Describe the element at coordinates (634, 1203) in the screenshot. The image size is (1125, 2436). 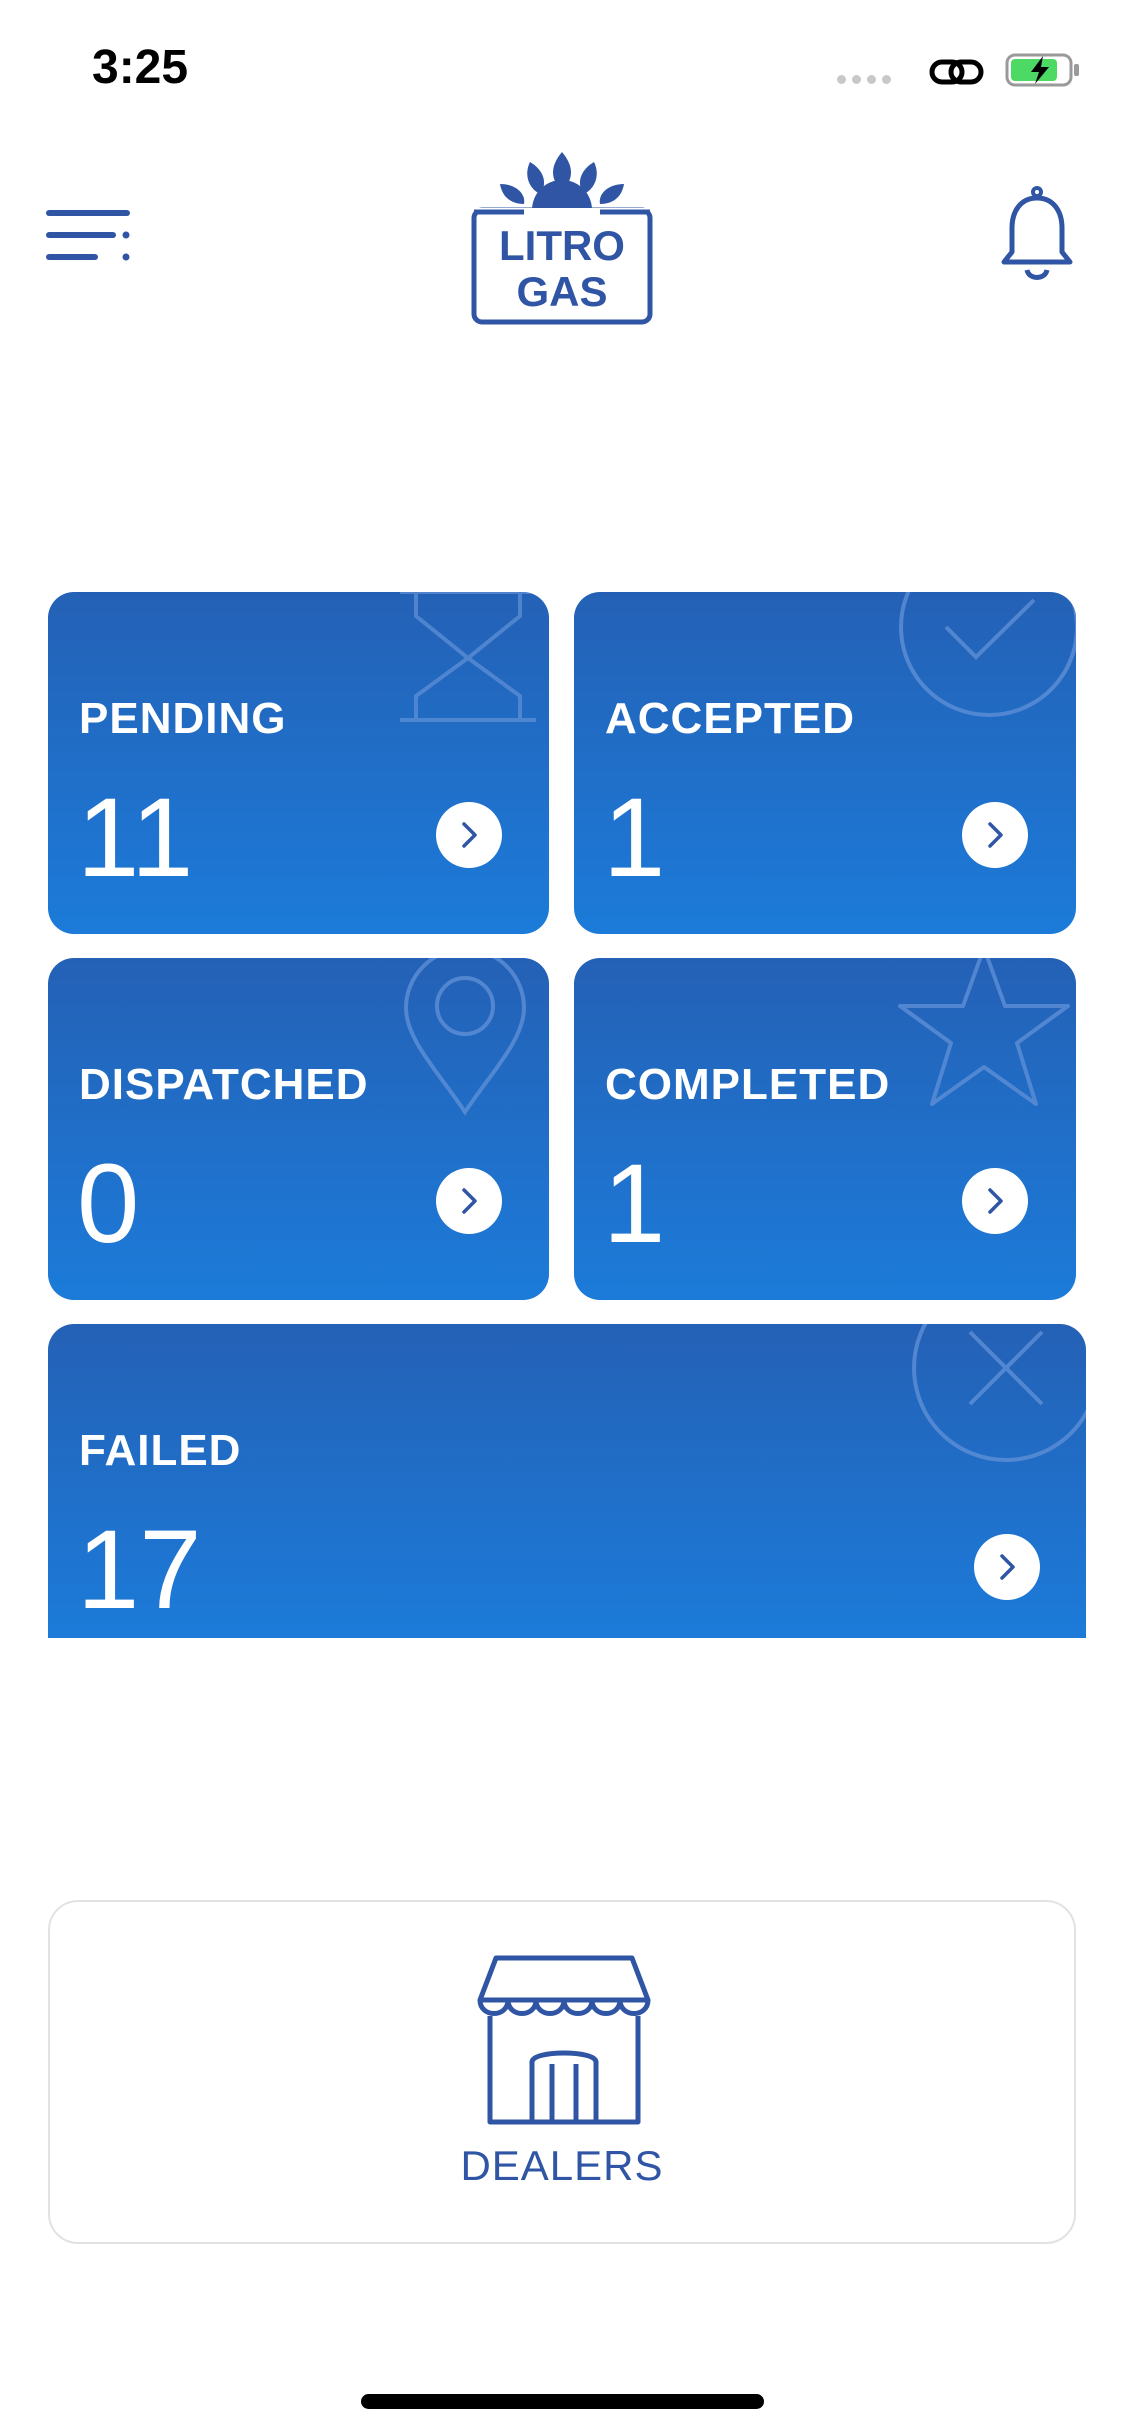
I see `completed-count: 1` at that location.